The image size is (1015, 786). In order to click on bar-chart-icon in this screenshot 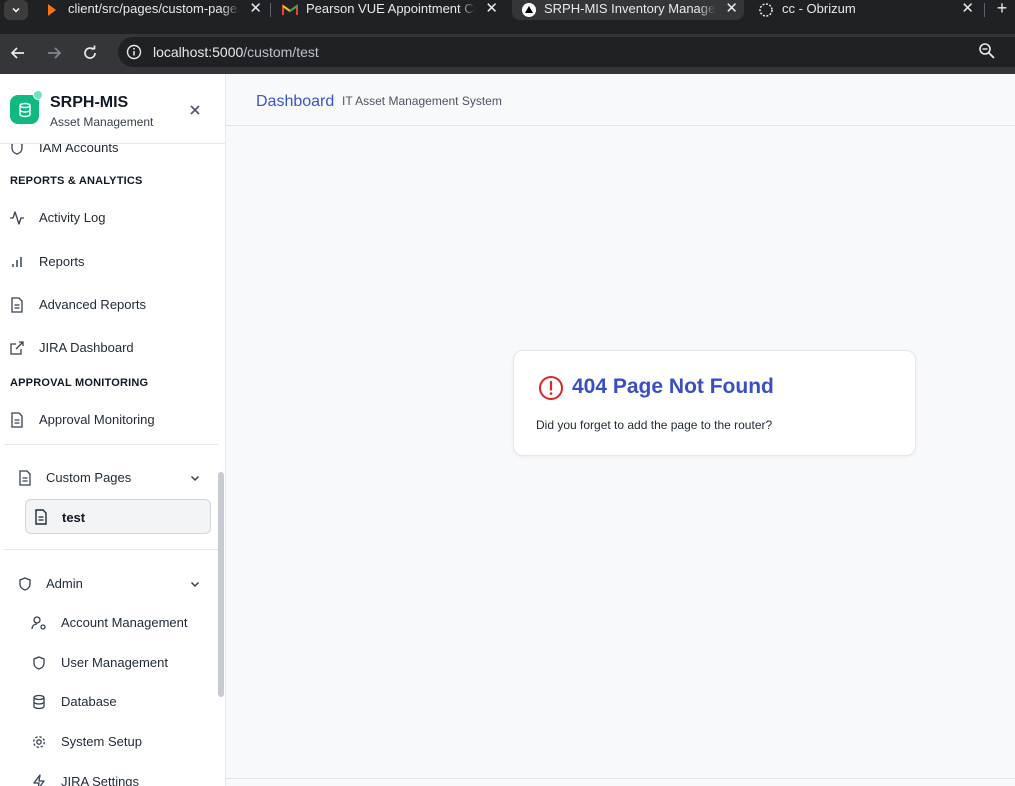, I will do `click(17, 262)`.